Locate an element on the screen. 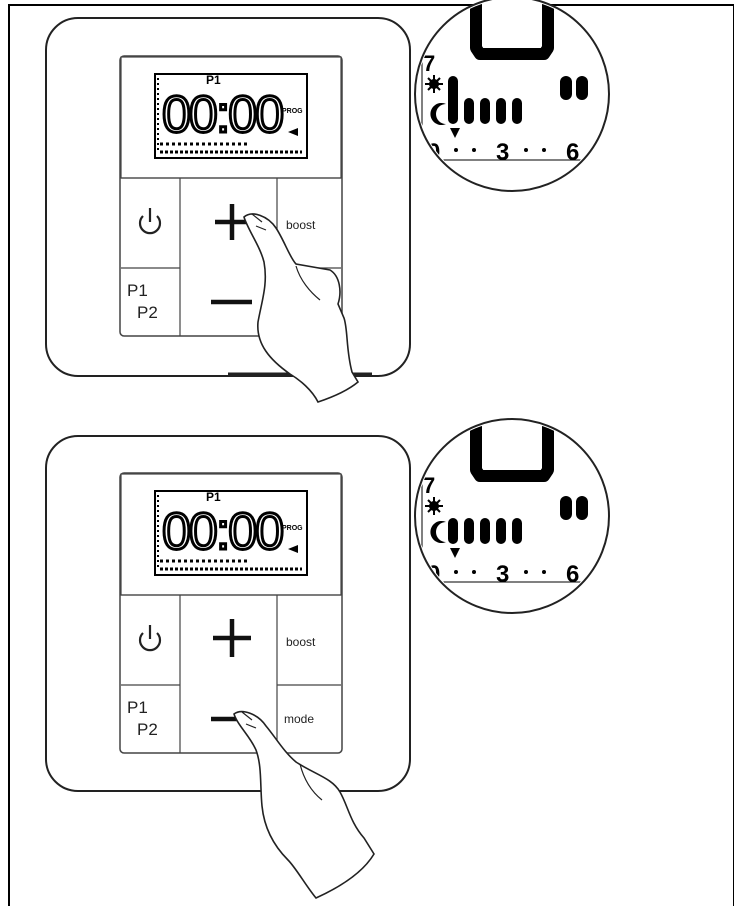 The width and height of the screenshot is (747, 911). boost-button: boost is located at coordinates (309, 640).